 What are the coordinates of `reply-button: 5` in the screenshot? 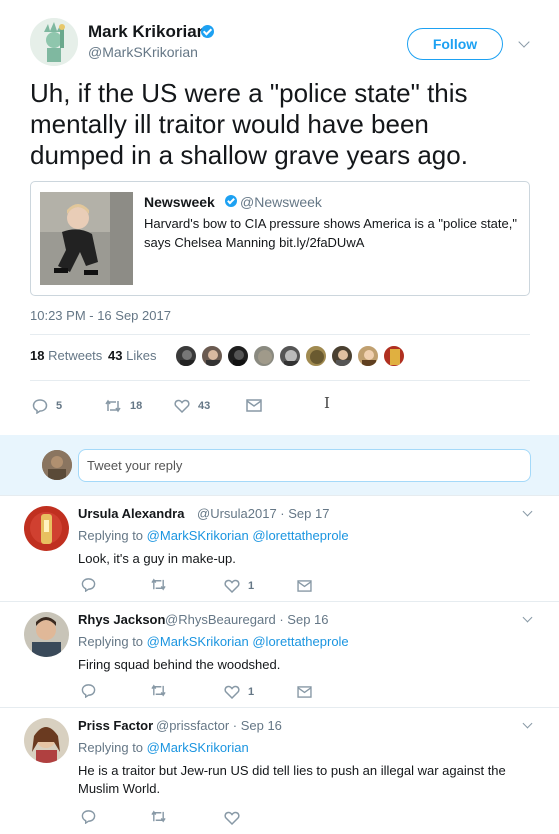 It's located at (47, 406).